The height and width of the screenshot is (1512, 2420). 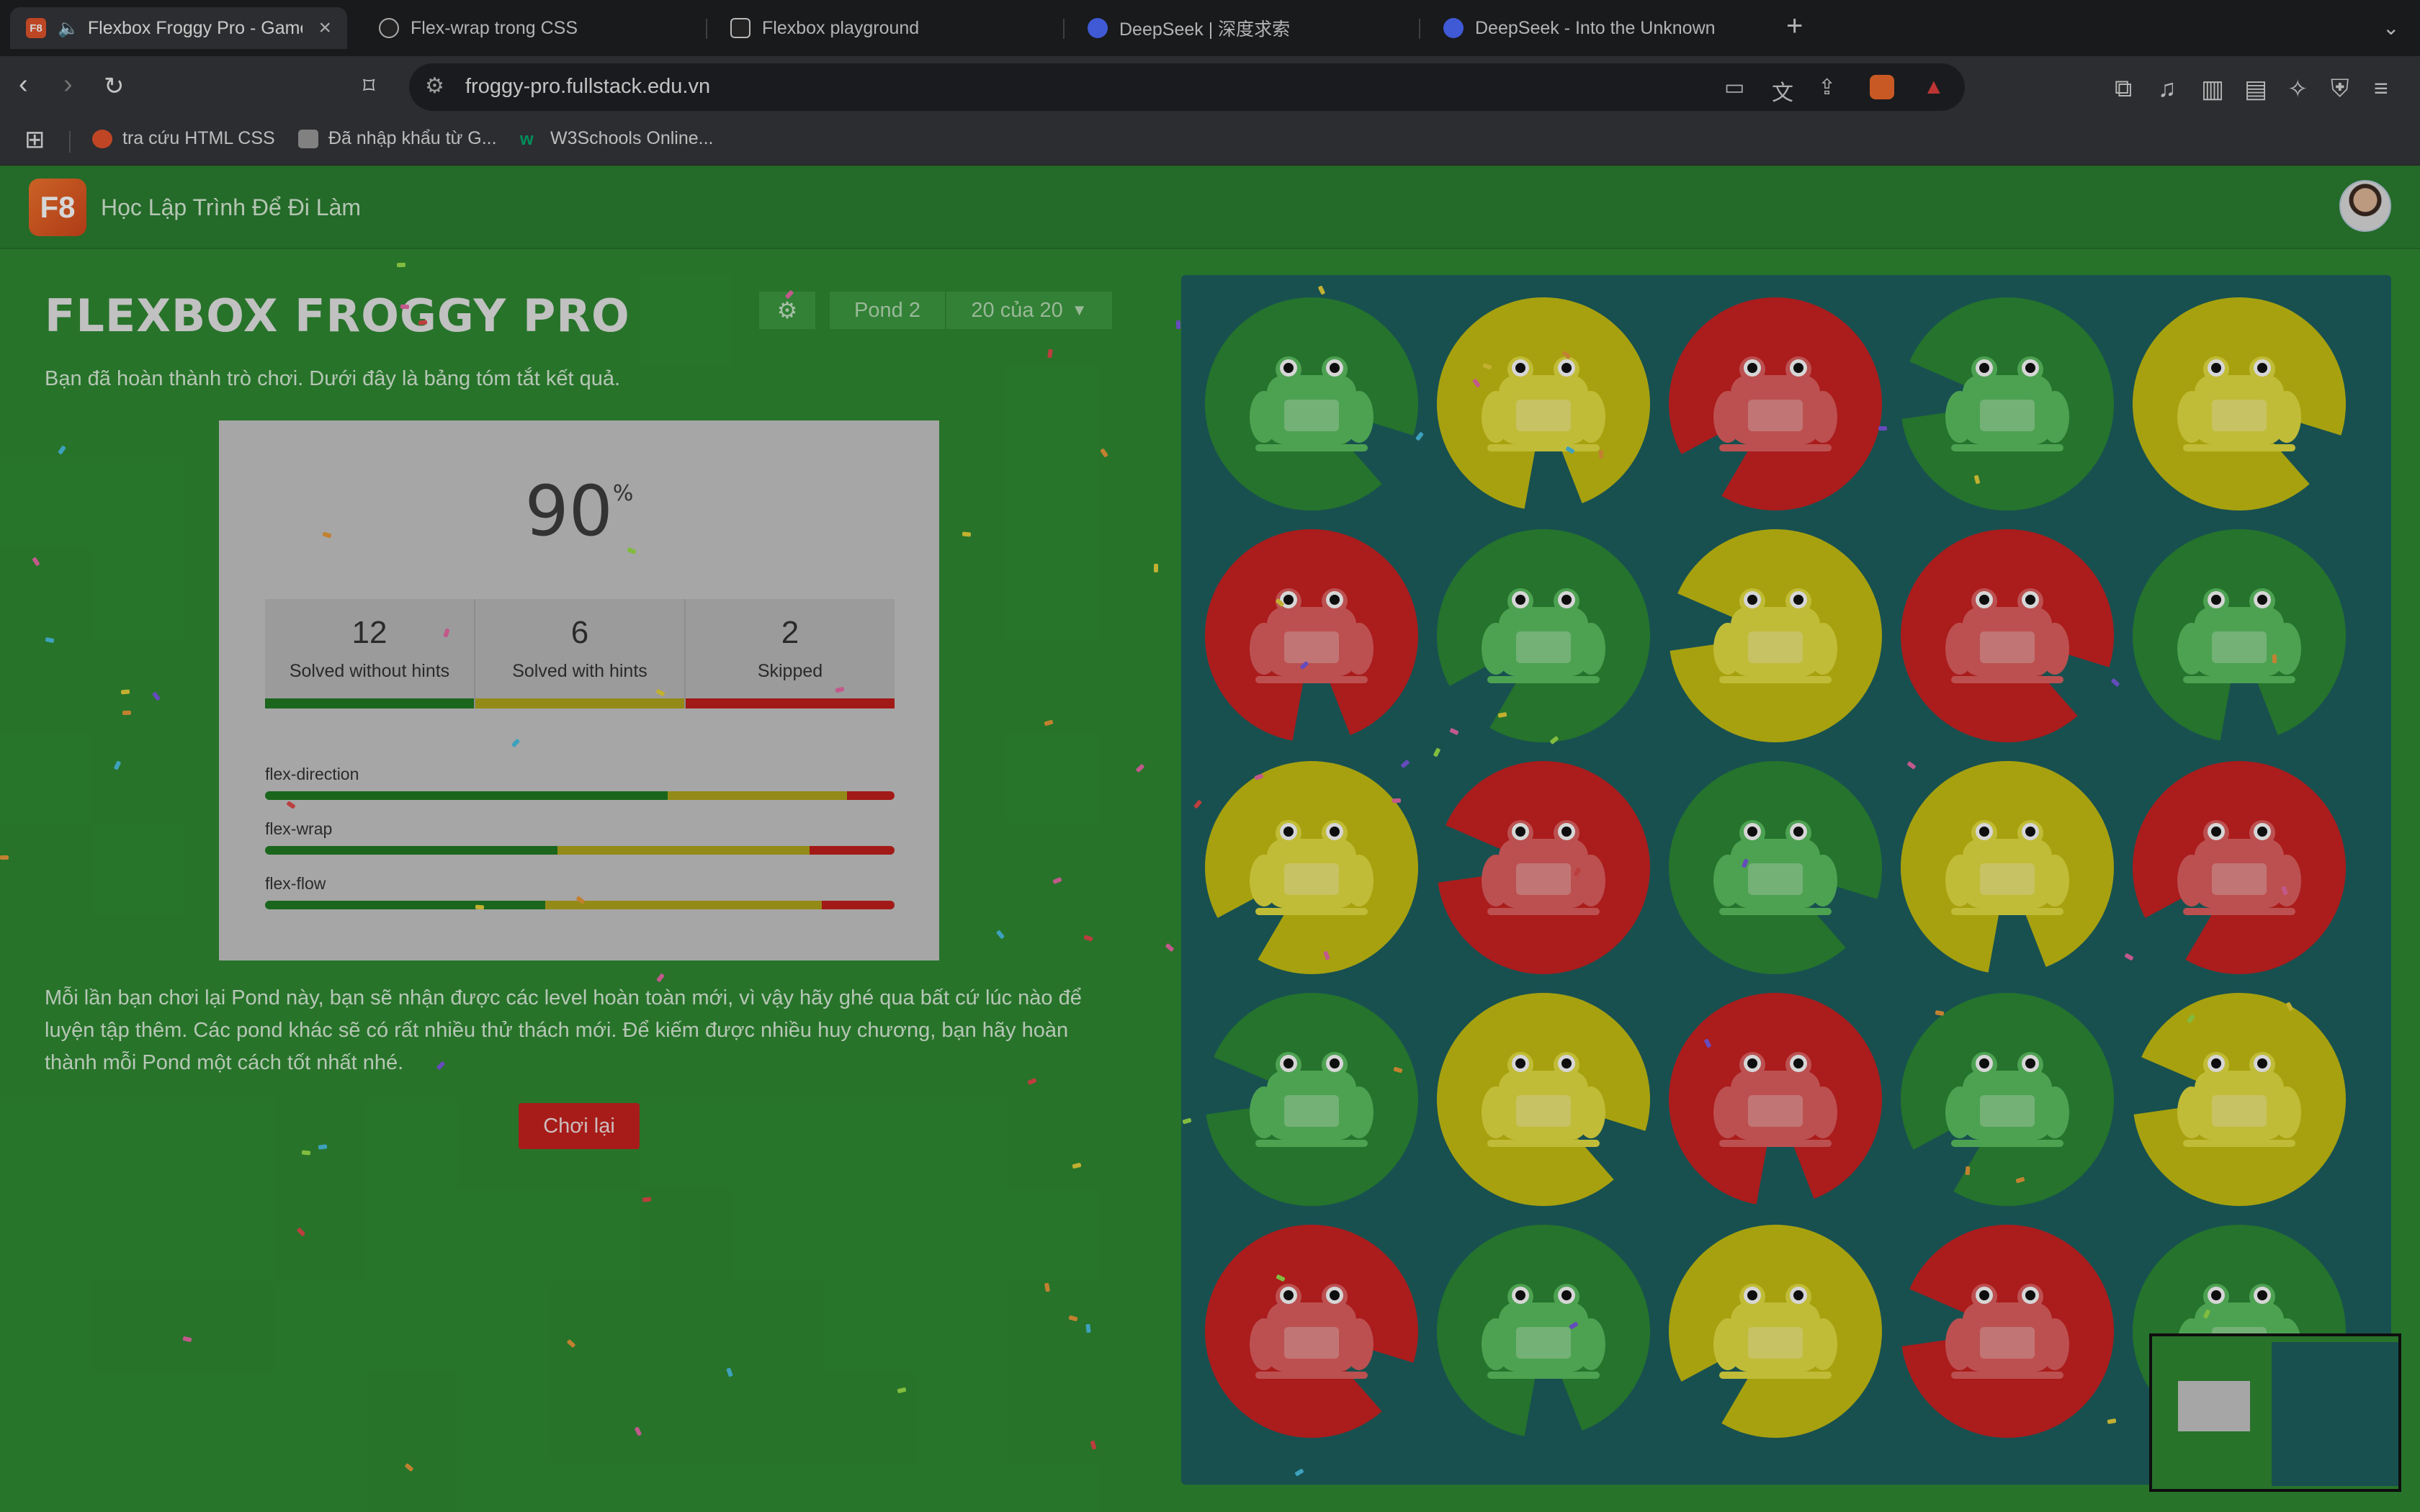 I want to click on reload-icon: ↻, so click(x=114, y=86).